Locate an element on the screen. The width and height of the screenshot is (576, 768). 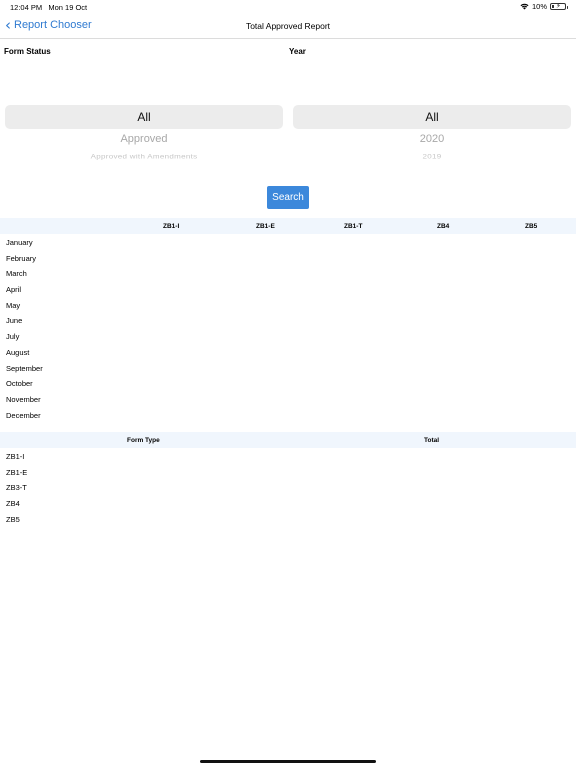
form-type-row-label: ZB4 is located at coordinates (13, 503).